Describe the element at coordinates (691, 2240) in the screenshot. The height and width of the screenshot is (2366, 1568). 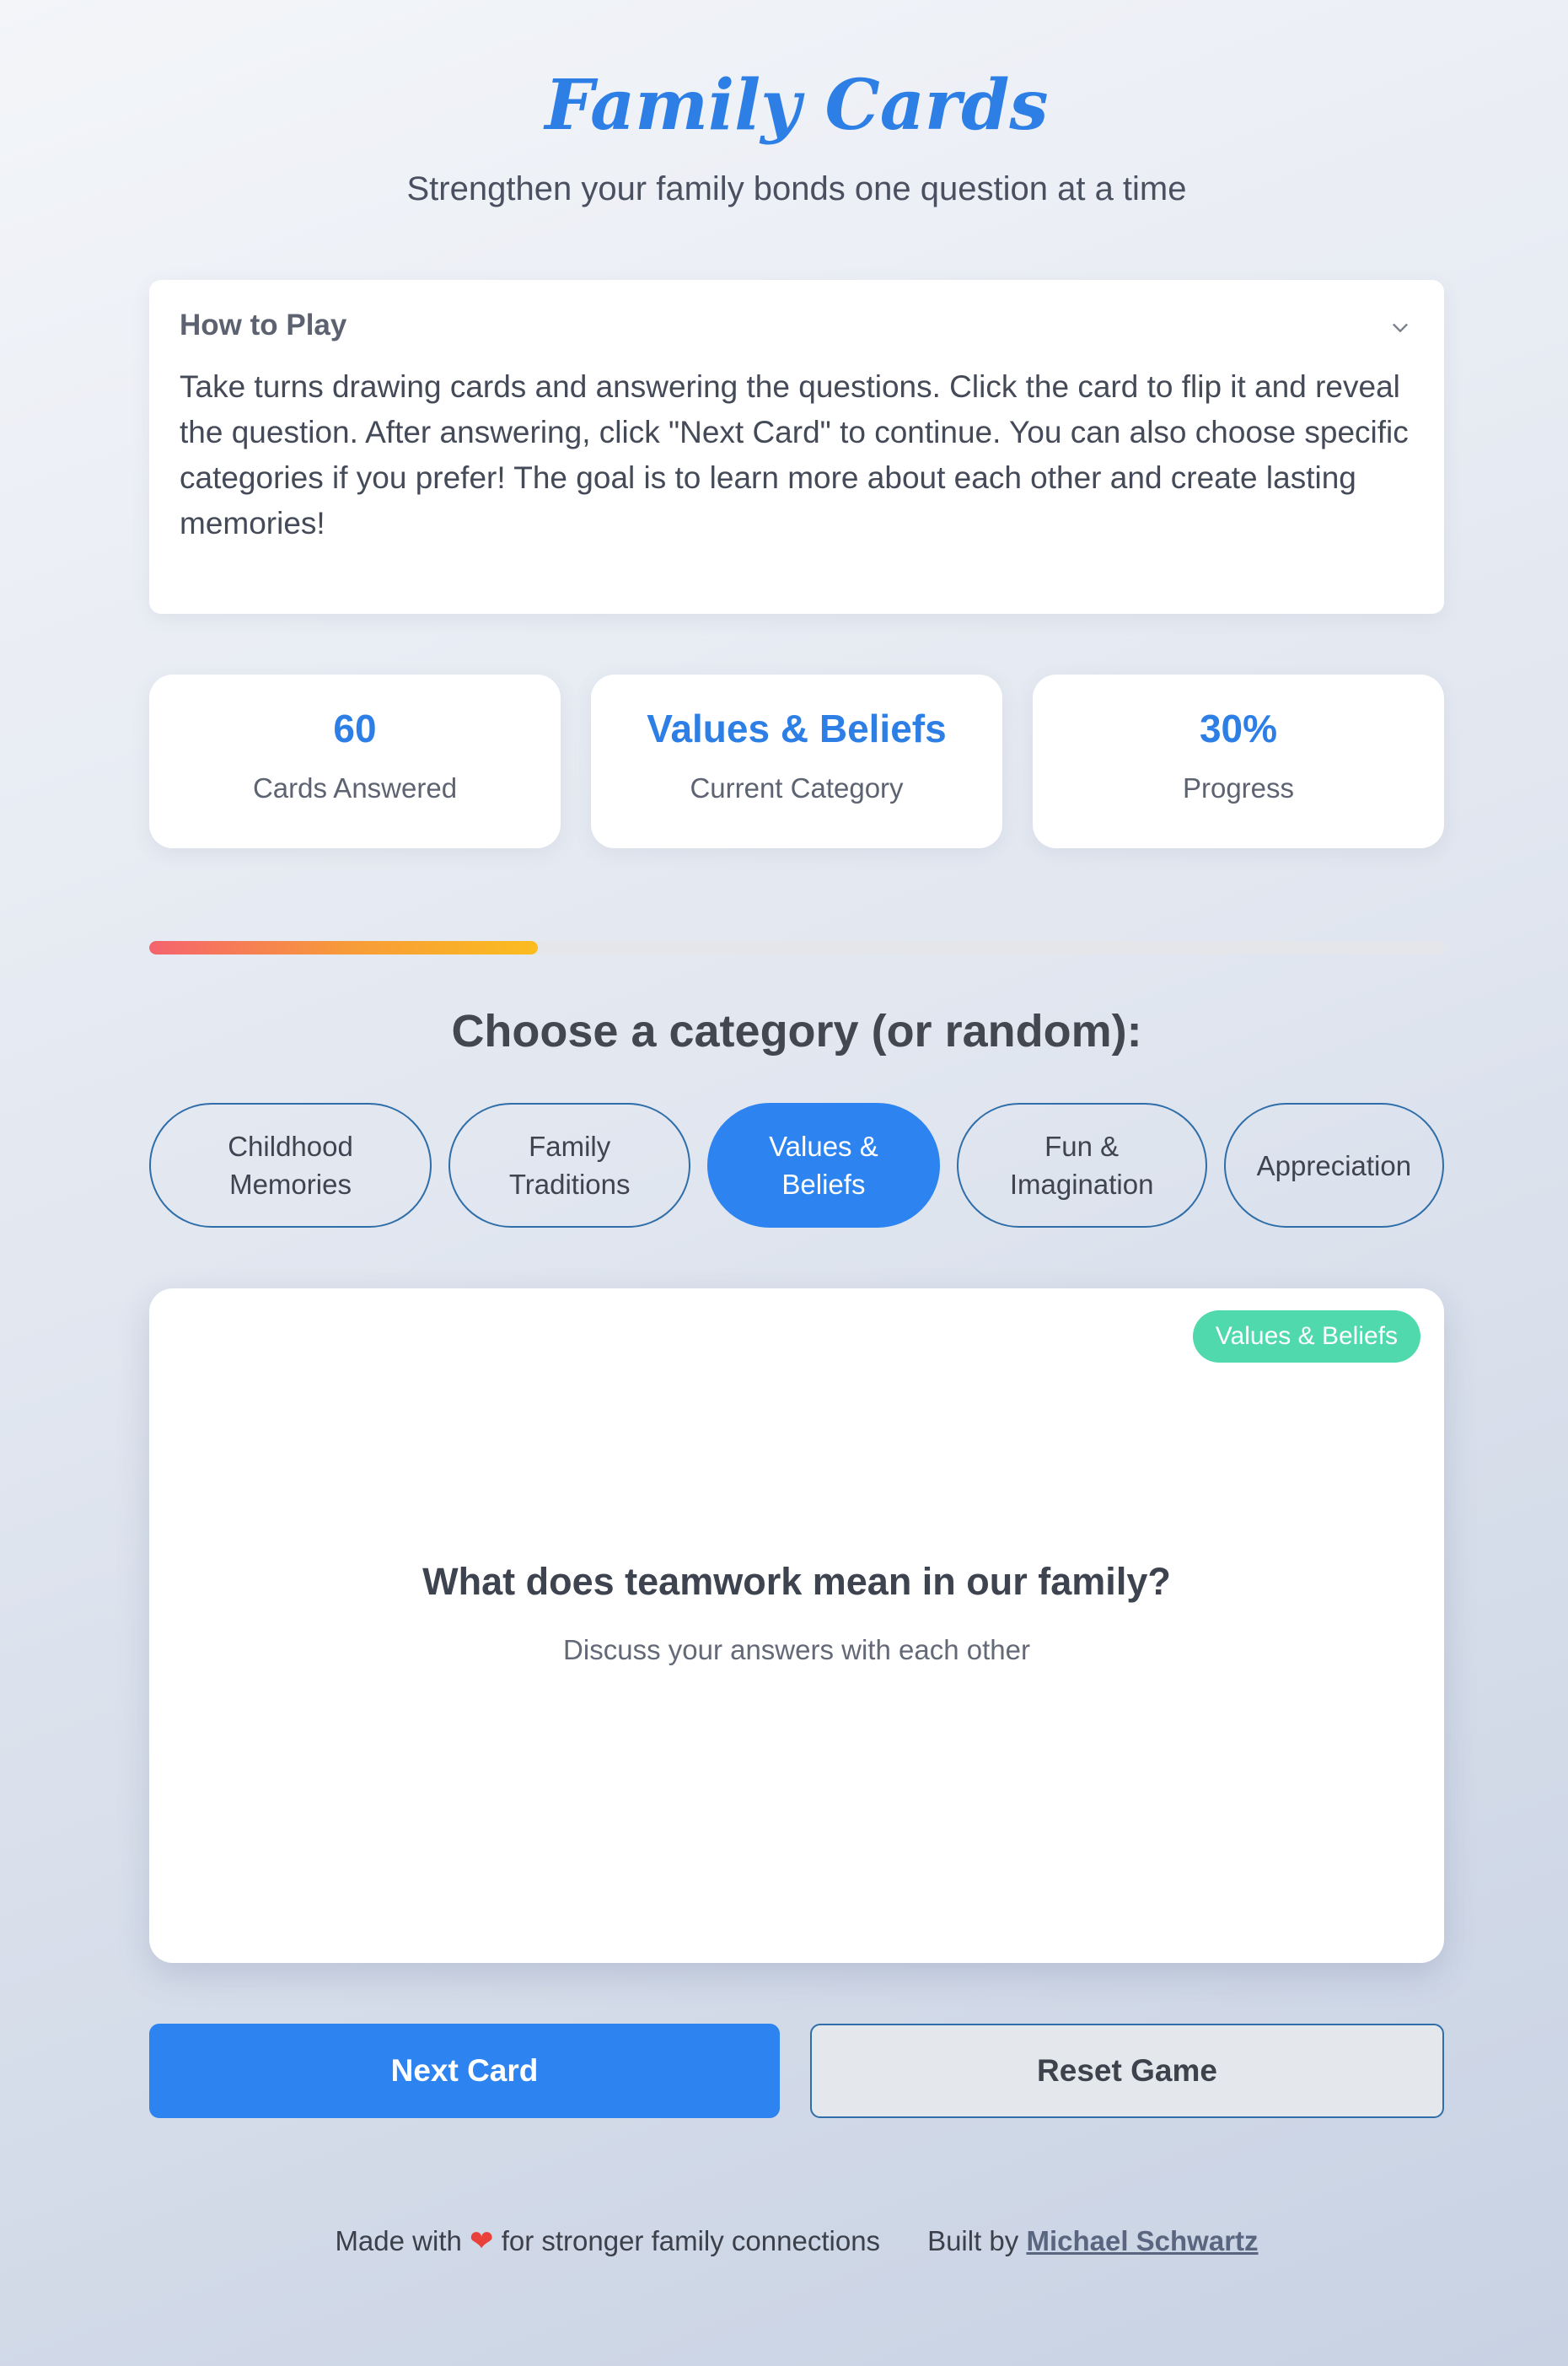
I see `footer-made-suffix: for stronger family connections` at that location.